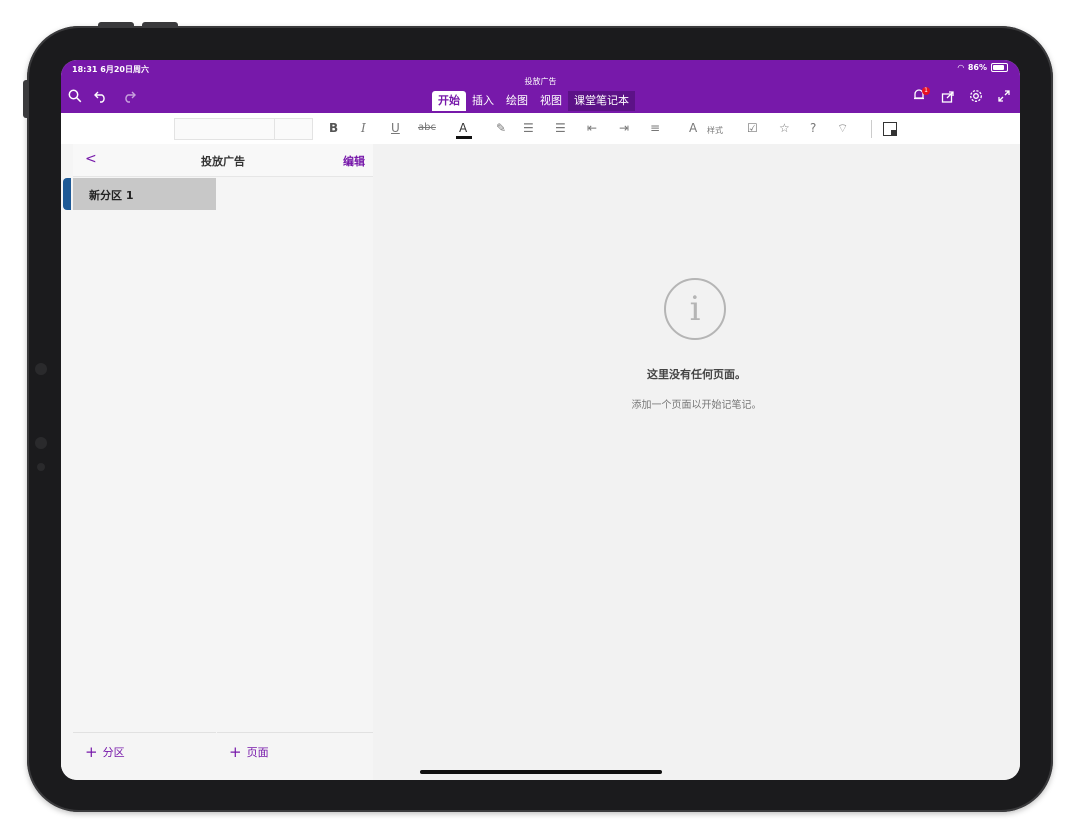 The image size is (1080, 840). What do you see at coordinates (540, 81) in the screenshot?
I see `document-title: 投放广告` at bounding box center [540, 81].